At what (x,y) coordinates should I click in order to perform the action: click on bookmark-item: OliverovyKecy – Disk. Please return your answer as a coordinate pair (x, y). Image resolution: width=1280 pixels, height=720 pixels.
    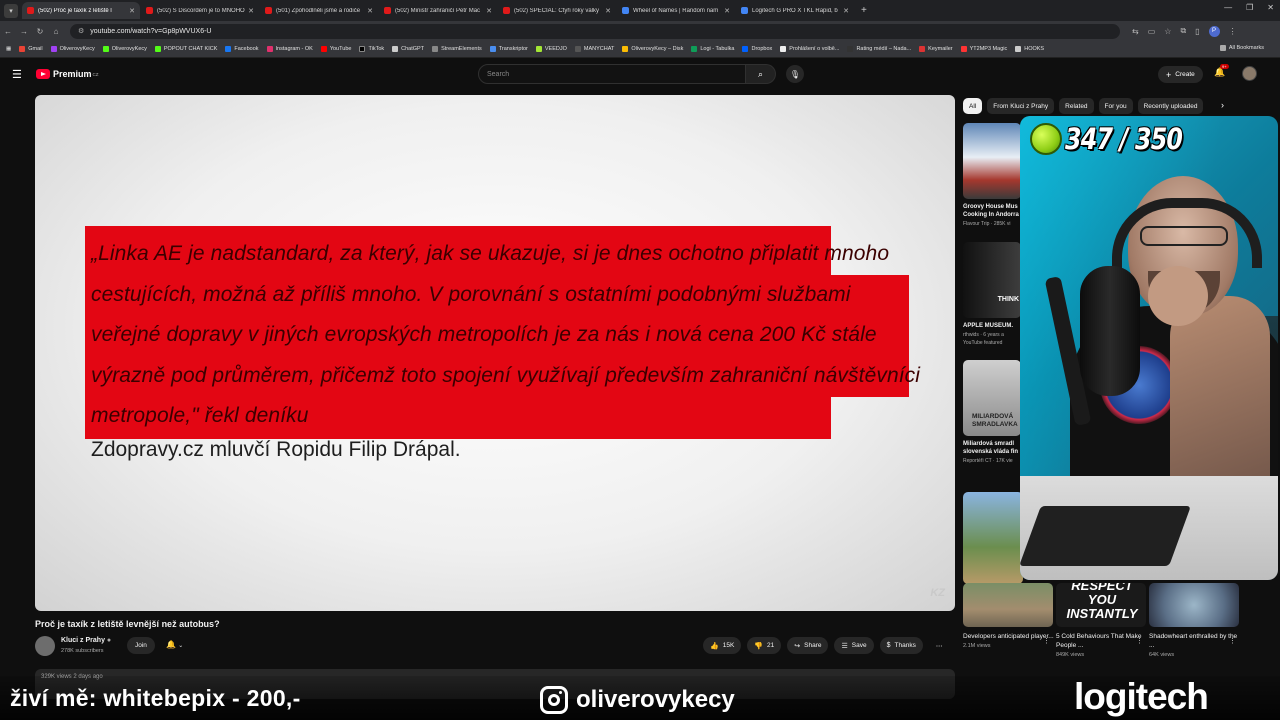
    Looking at the image, I should click on (652, 49).